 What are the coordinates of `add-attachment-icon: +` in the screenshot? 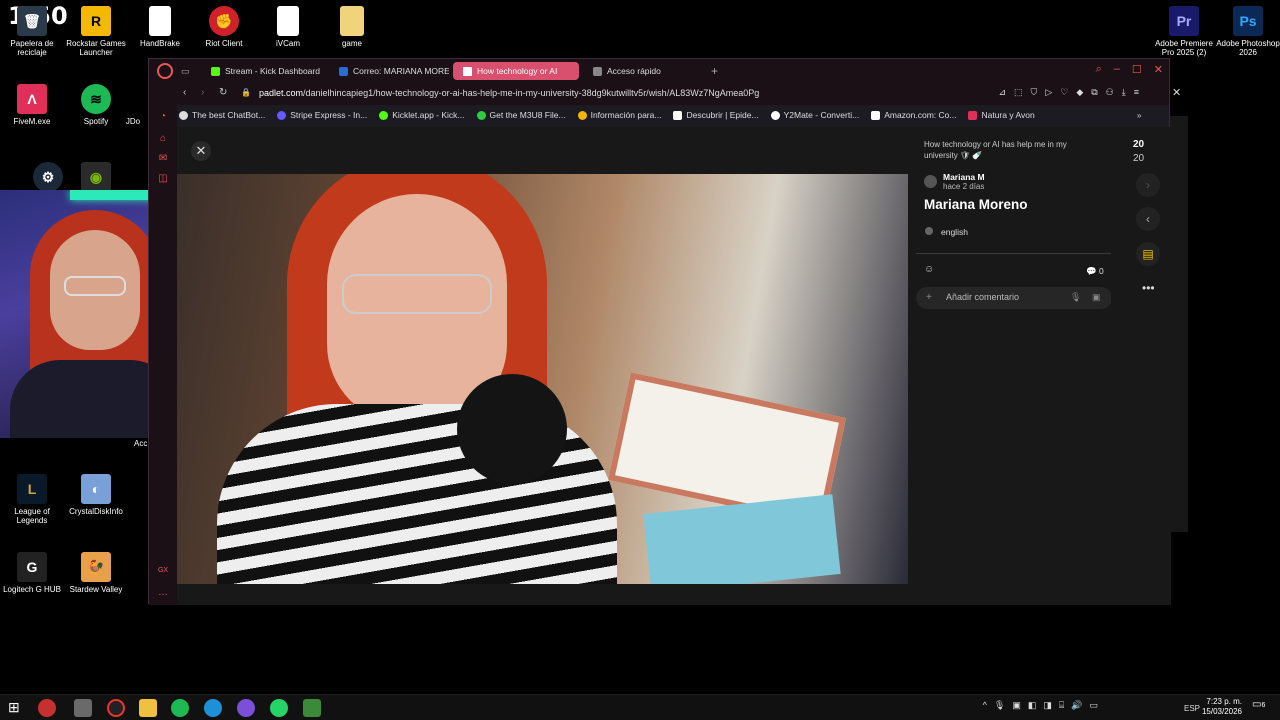 It's located at (929, 297).